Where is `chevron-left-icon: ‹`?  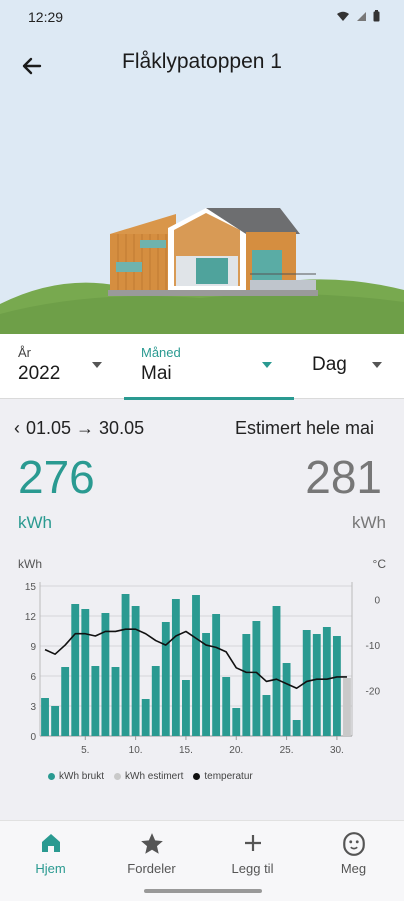 chevron-left-icon: ‹ is located at coordinates (17, 428).